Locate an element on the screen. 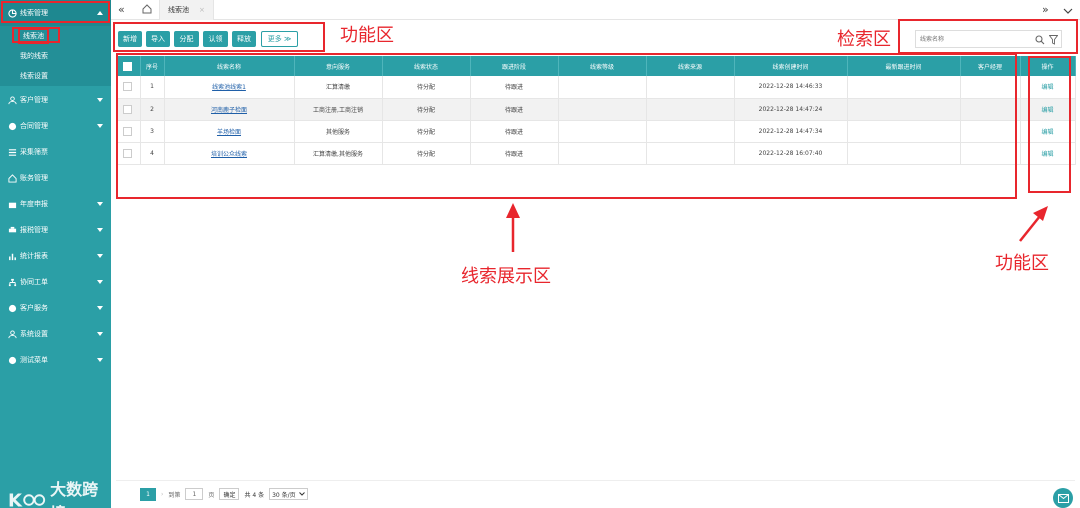 This screenshot has height=508, width=1080. watermark-text: 大数跨境 is located at coordinates (74, 494).